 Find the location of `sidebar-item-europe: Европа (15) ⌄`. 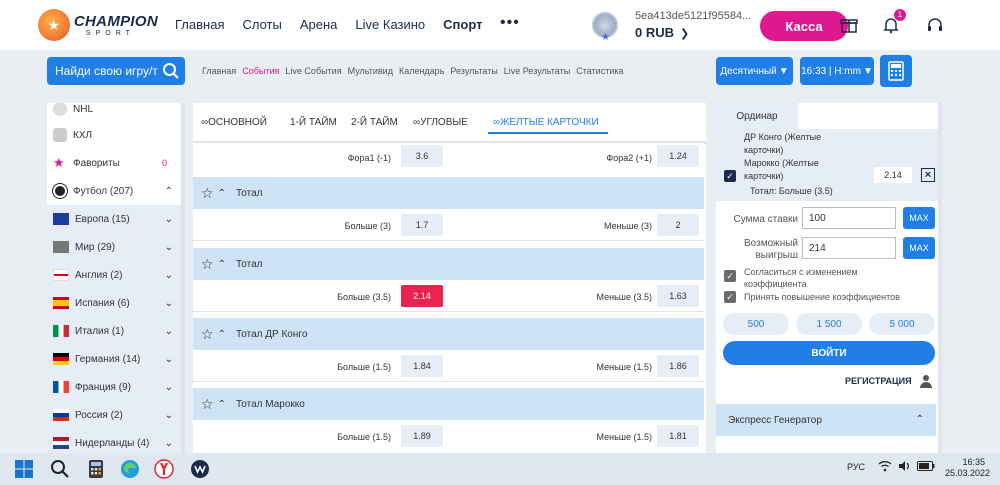

sidebar-item-europe: Европа (15) ⌄ is located at coordinates (114, 219).